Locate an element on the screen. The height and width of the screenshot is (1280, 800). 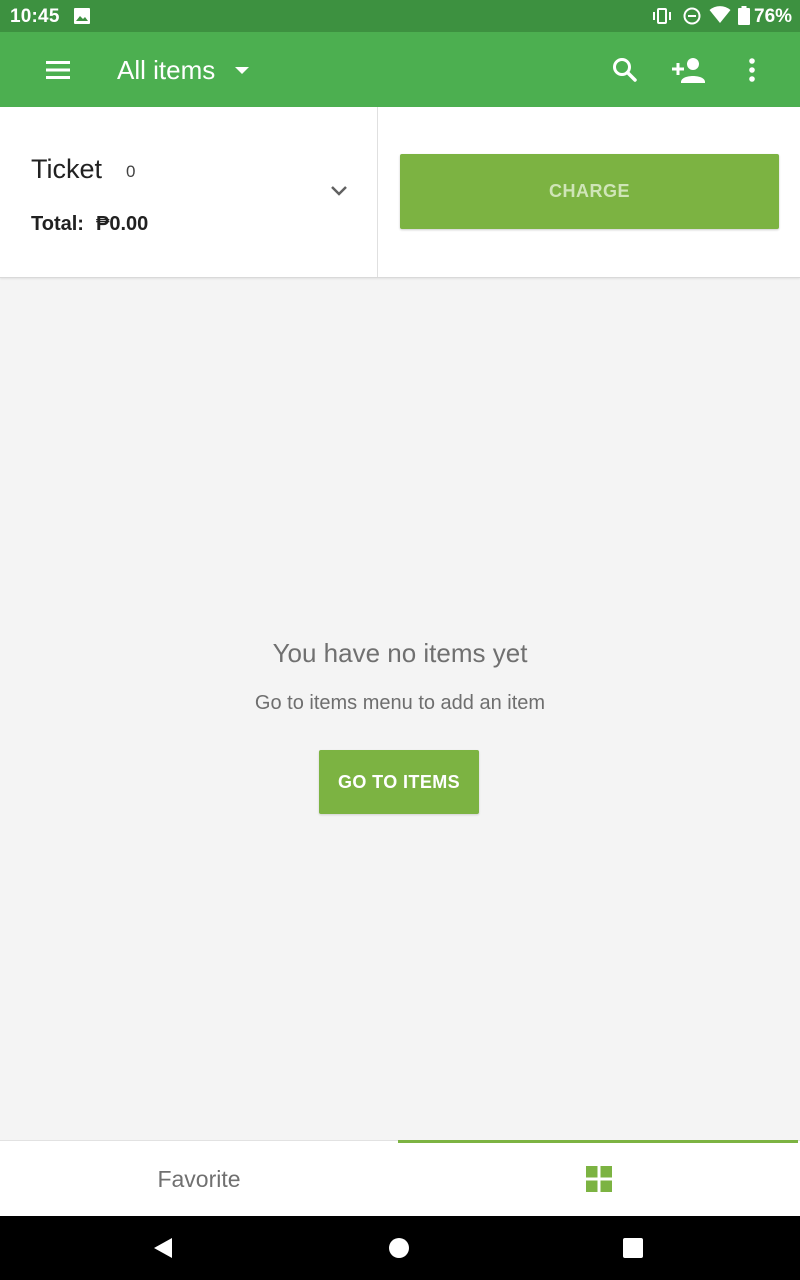
battery-percentage: 76% is located at coordinates (773, 16).